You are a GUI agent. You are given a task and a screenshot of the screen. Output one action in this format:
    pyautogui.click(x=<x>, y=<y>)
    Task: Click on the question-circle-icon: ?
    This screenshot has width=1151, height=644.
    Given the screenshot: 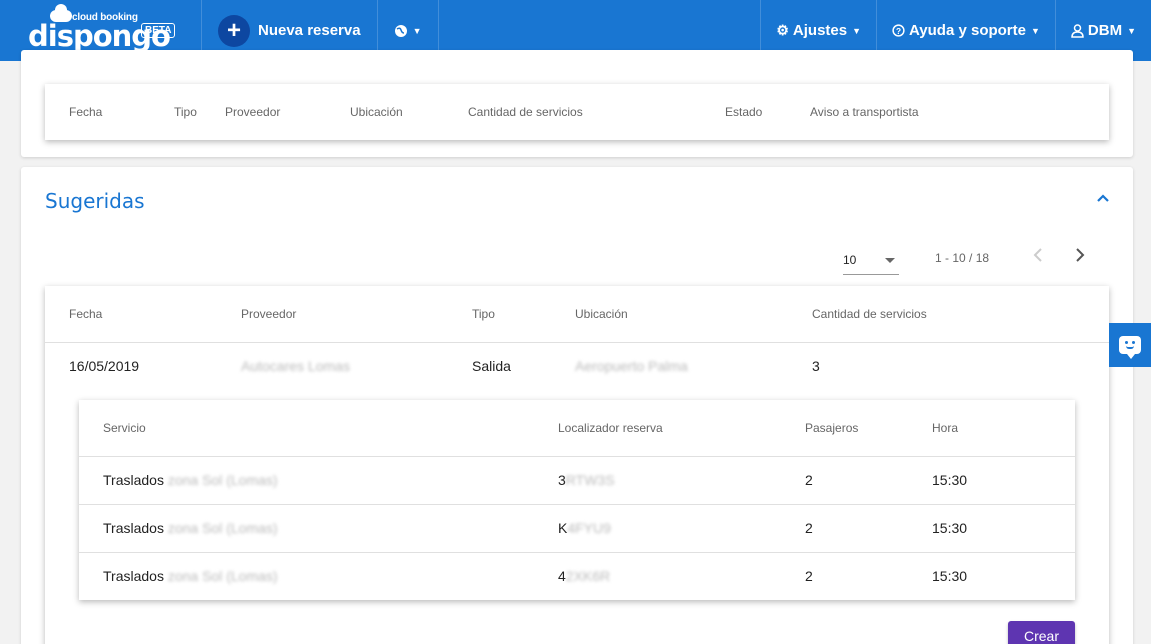 What is the action you would take?
    pyautogui.click(x=898, y=30)
    